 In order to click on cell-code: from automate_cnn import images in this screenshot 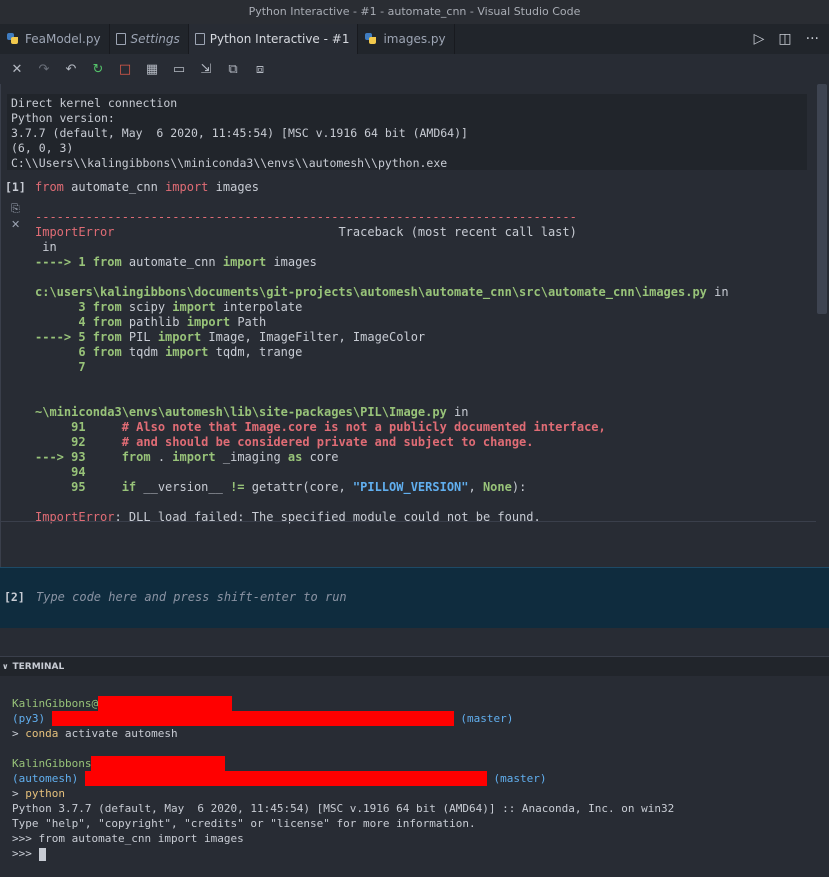, I will do `click(147, 187)`.